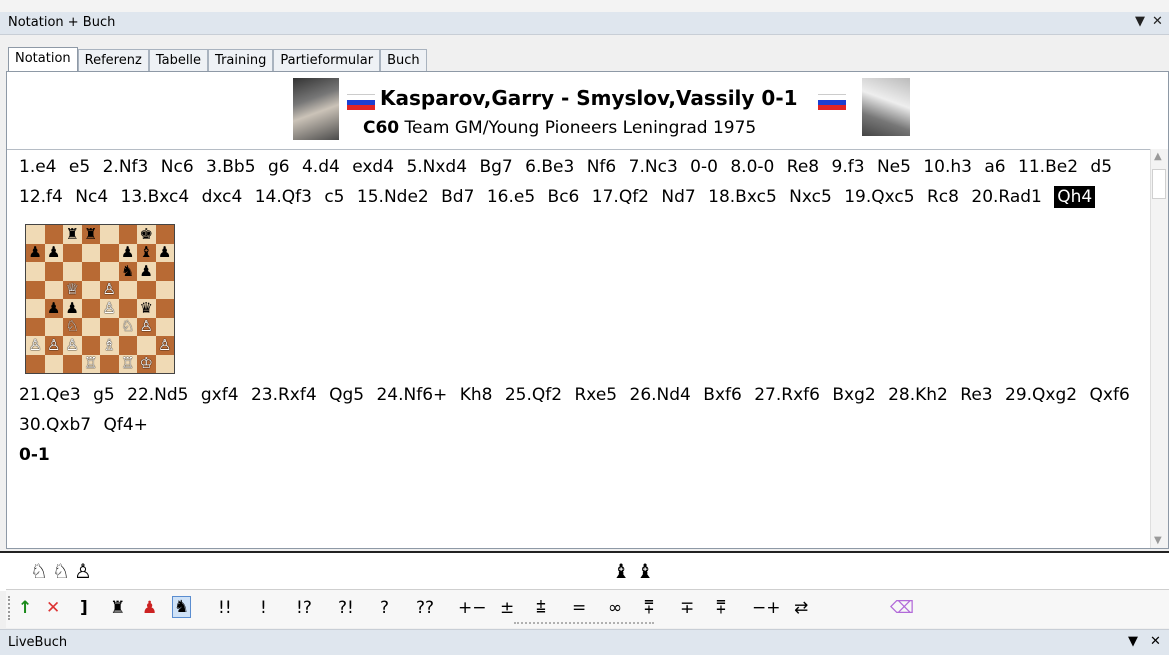  Describe the element at coordinates (787, 395) in the screenshot. I see `move: 27.Rxf6` at that location.